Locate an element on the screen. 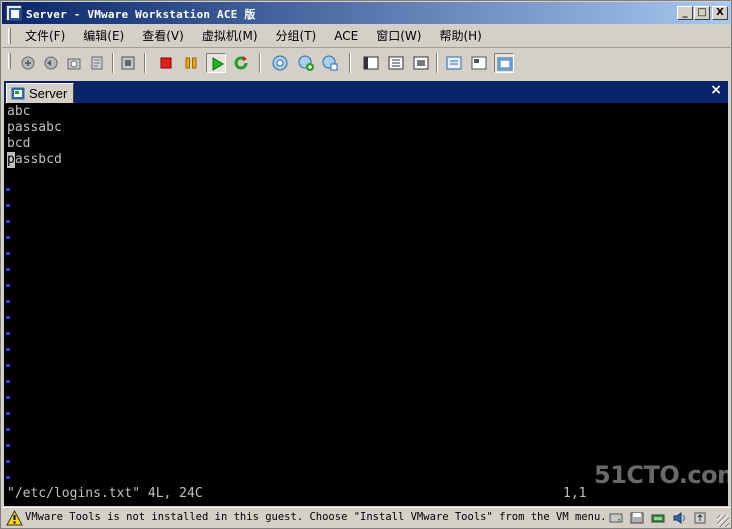  snapshot-icon is located at coordinates (28, 63).